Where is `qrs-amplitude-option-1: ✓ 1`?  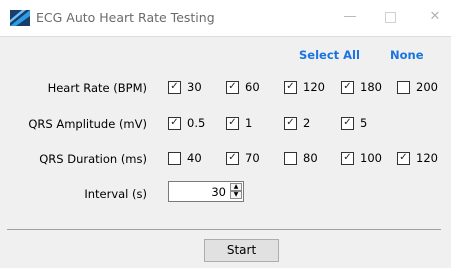 qrs-amplitude-option-1: ✓ 1 is located at coordinates (239, 123).